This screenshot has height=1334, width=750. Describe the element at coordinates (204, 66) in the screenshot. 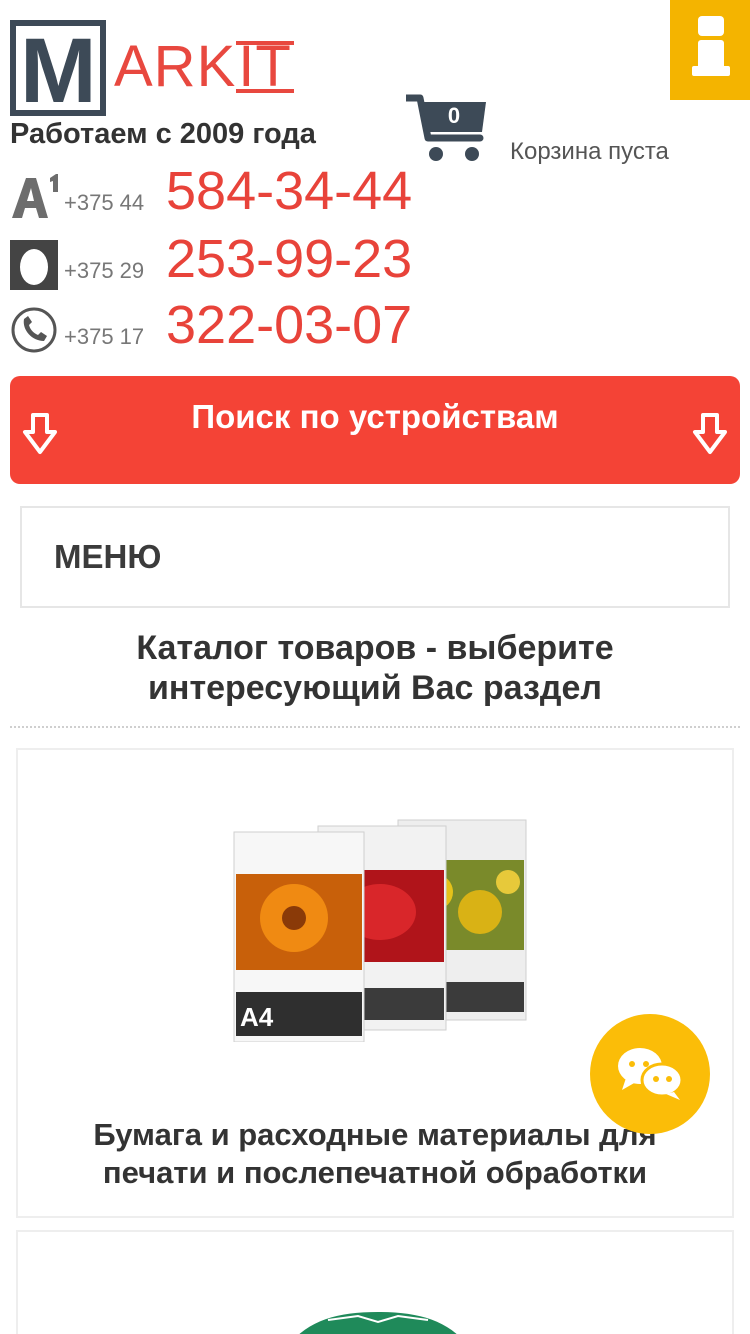

I see `logo-text: ARKIT` at that location.